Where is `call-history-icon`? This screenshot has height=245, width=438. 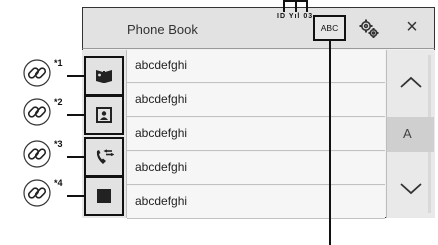
call-history-icon is located at coordinates (105, 156).